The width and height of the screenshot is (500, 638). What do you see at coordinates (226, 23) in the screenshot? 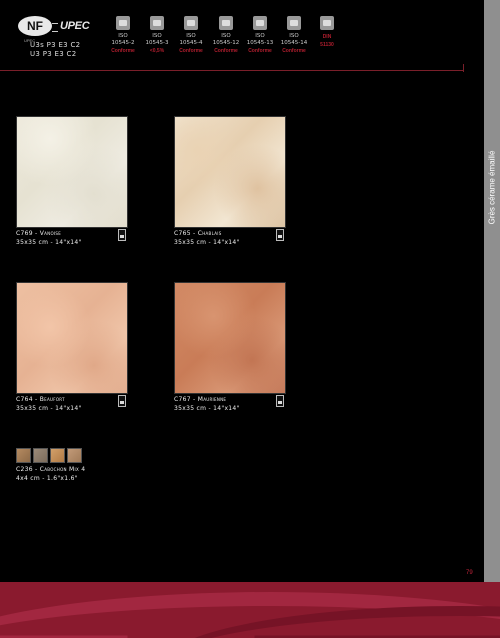
I see `frost-icon` at bounding box center [226, 23].